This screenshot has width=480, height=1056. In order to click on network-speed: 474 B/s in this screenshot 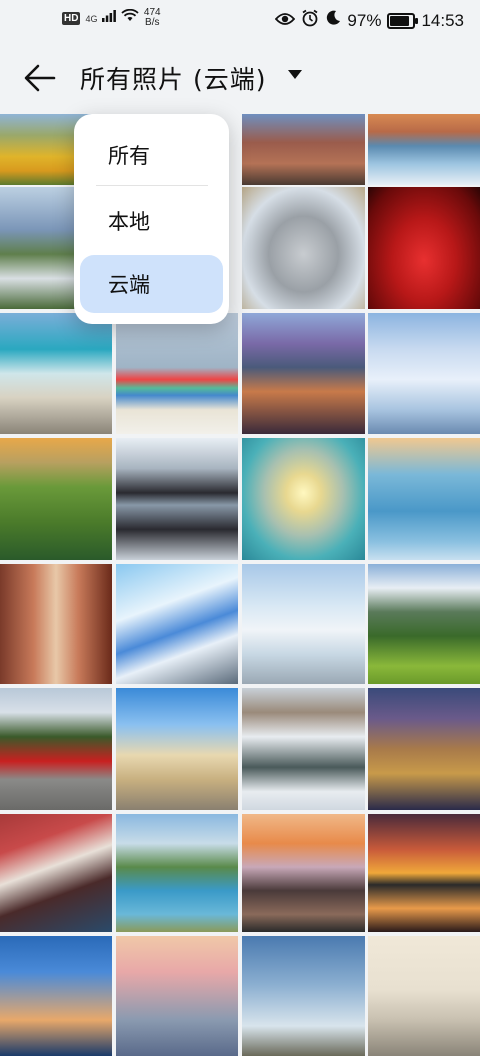, I will do `click(152, 18)`.